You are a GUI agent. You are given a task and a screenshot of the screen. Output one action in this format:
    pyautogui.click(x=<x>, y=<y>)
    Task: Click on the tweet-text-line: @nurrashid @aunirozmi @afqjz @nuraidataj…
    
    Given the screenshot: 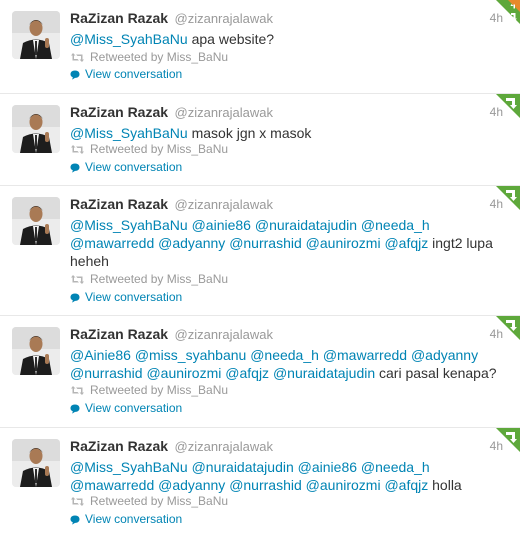 What is the action you would take?
    pyautogui.click(x=290, y=373)
    